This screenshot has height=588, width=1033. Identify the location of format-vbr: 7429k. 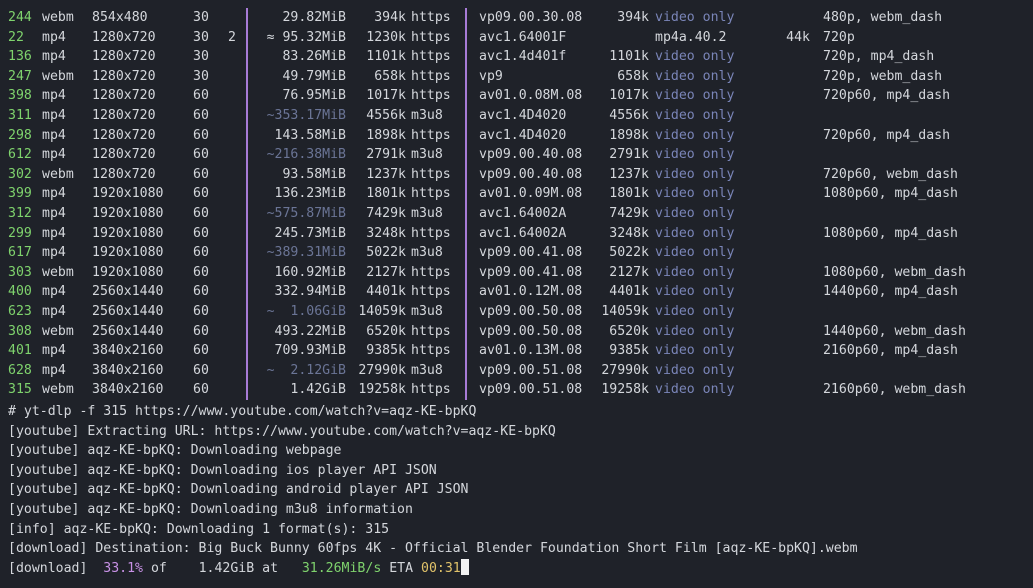
(629, 213).